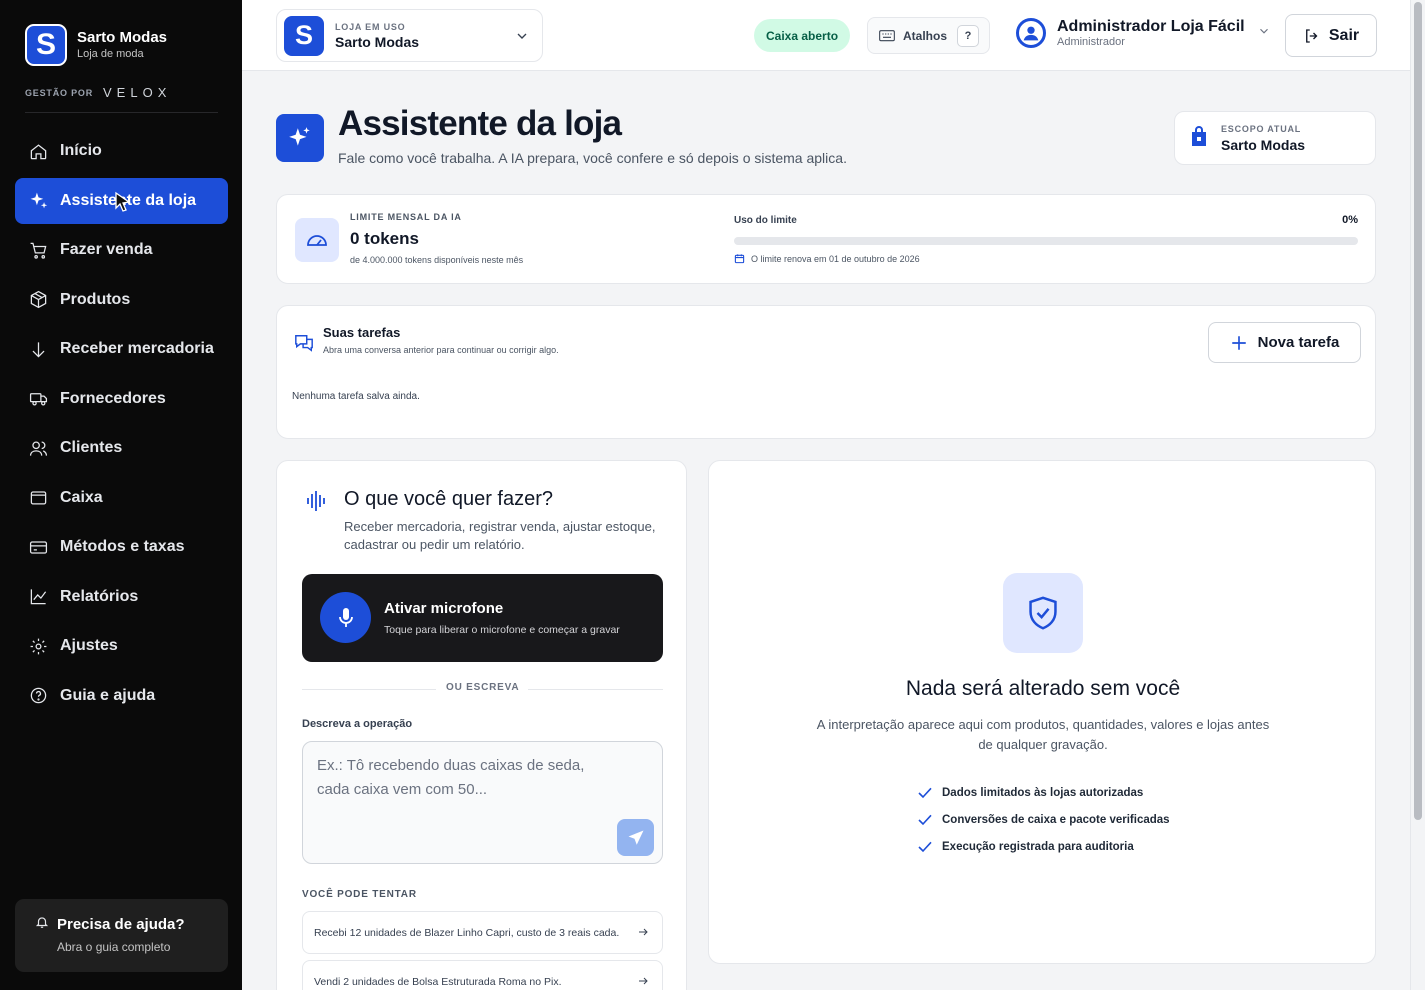  I want to click on store-lock-icon, so click(1199, 138).